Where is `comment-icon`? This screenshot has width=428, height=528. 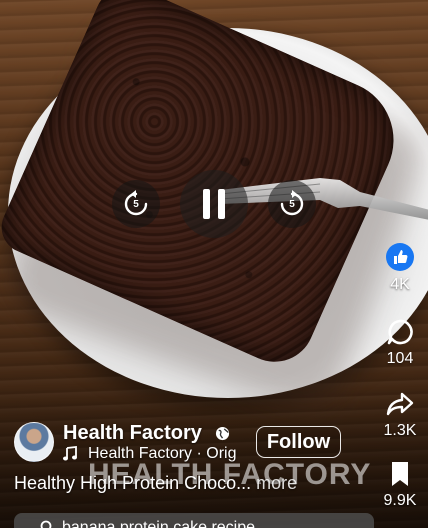
comment-icon is located at coordinates (400, 332).